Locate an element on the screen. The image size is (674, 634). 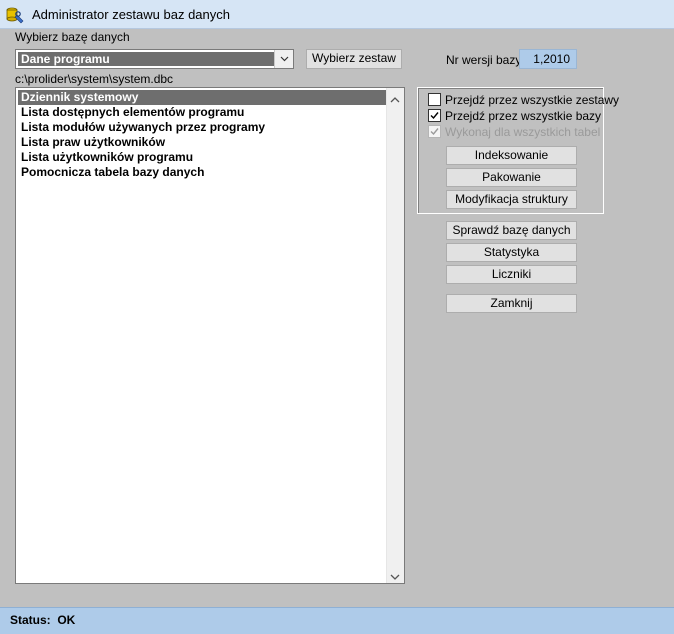
title-bar: Administrator zestawu baz danych is located at coordinates (337, 14).